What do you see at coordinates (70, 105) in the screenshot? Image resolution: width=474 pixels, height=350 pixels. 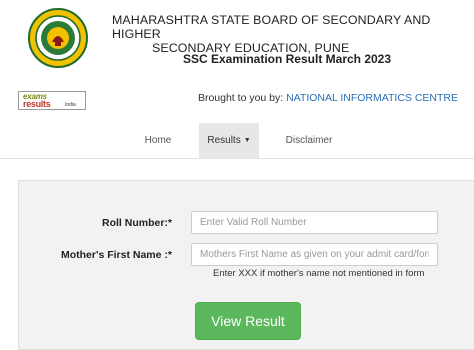 I see `logo-text-india: India` at bounding box center [70, 105].